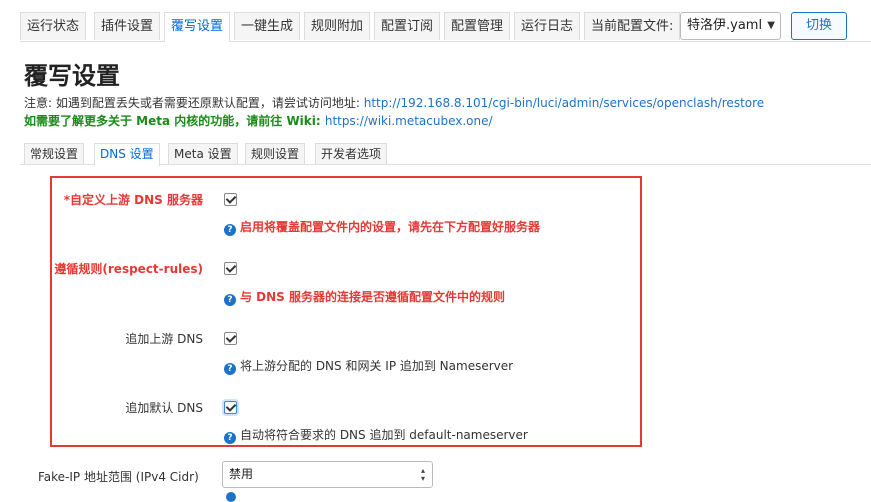  I want to click on append-upstream-dns-checkbox, so click(230, 338).